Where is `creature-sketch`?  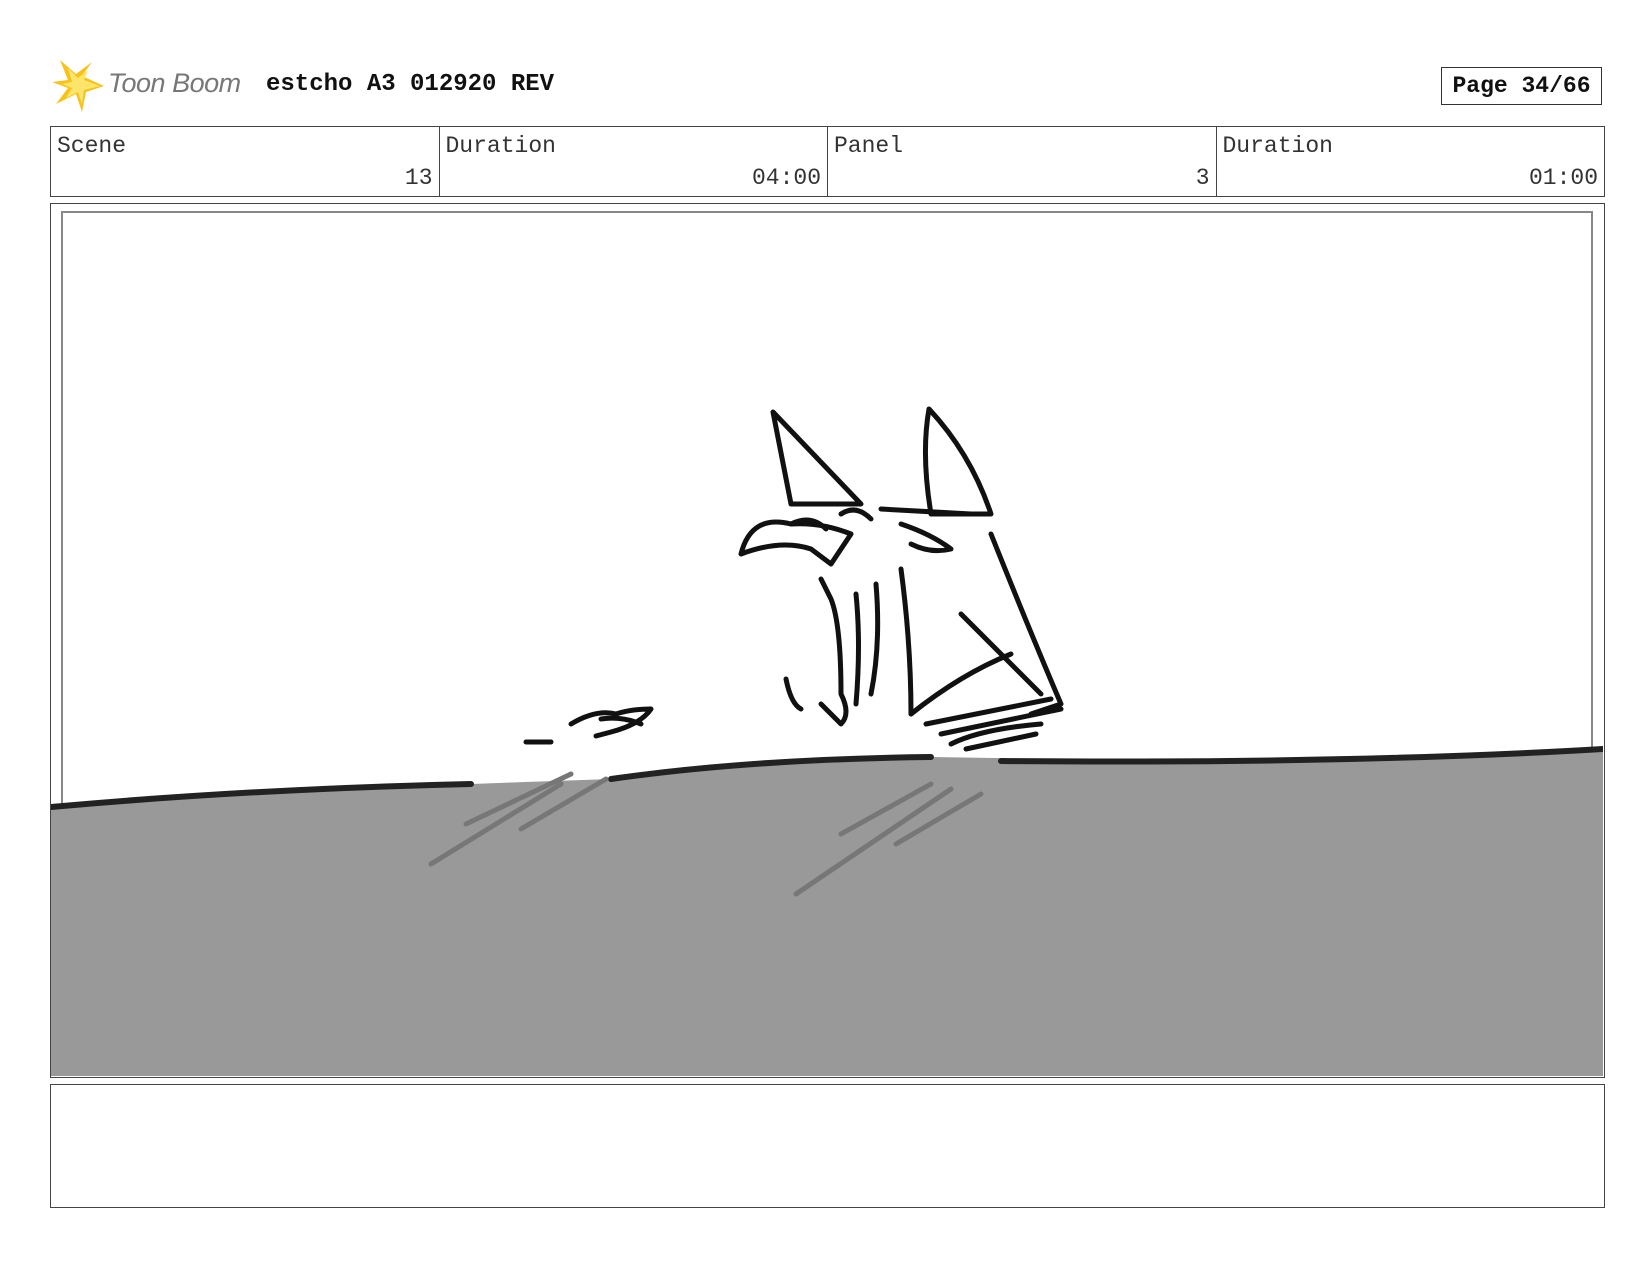
creature-sketch is located at coordinates (793, 579).